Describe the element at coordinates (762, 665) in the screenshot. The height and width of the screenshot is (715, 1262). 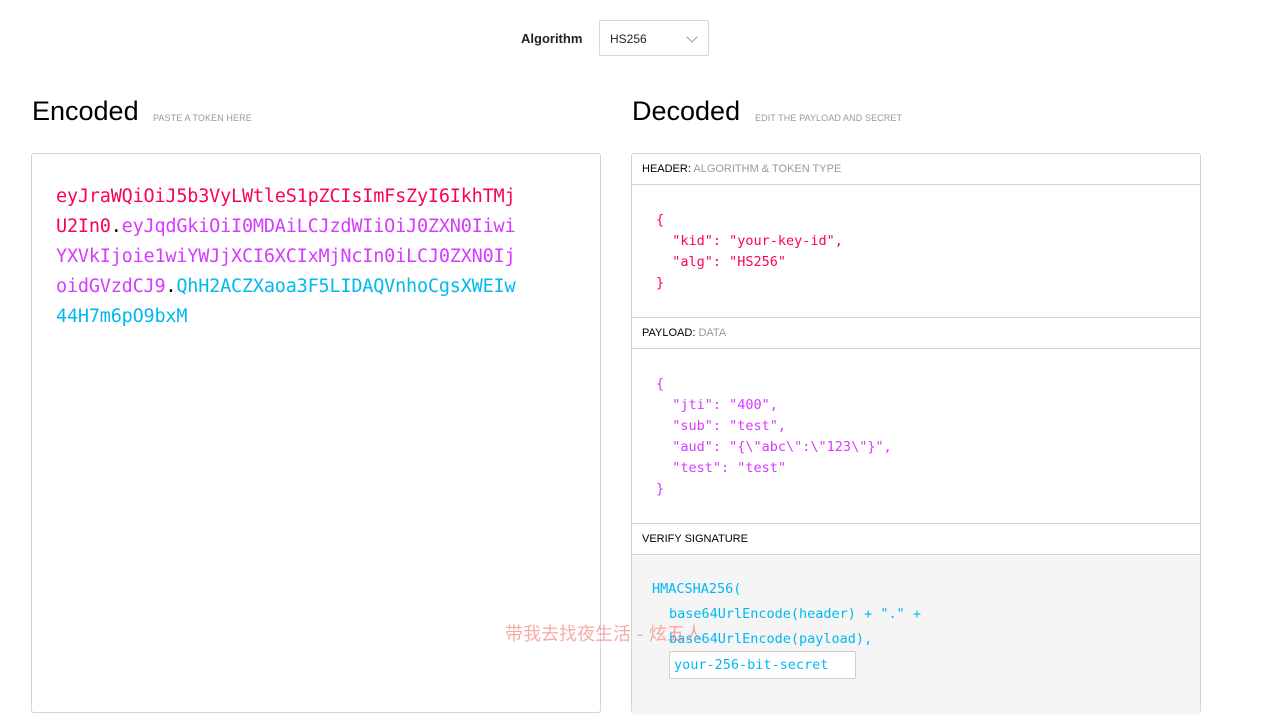
I see `secret-input: your-256-bit-secret` at that location.